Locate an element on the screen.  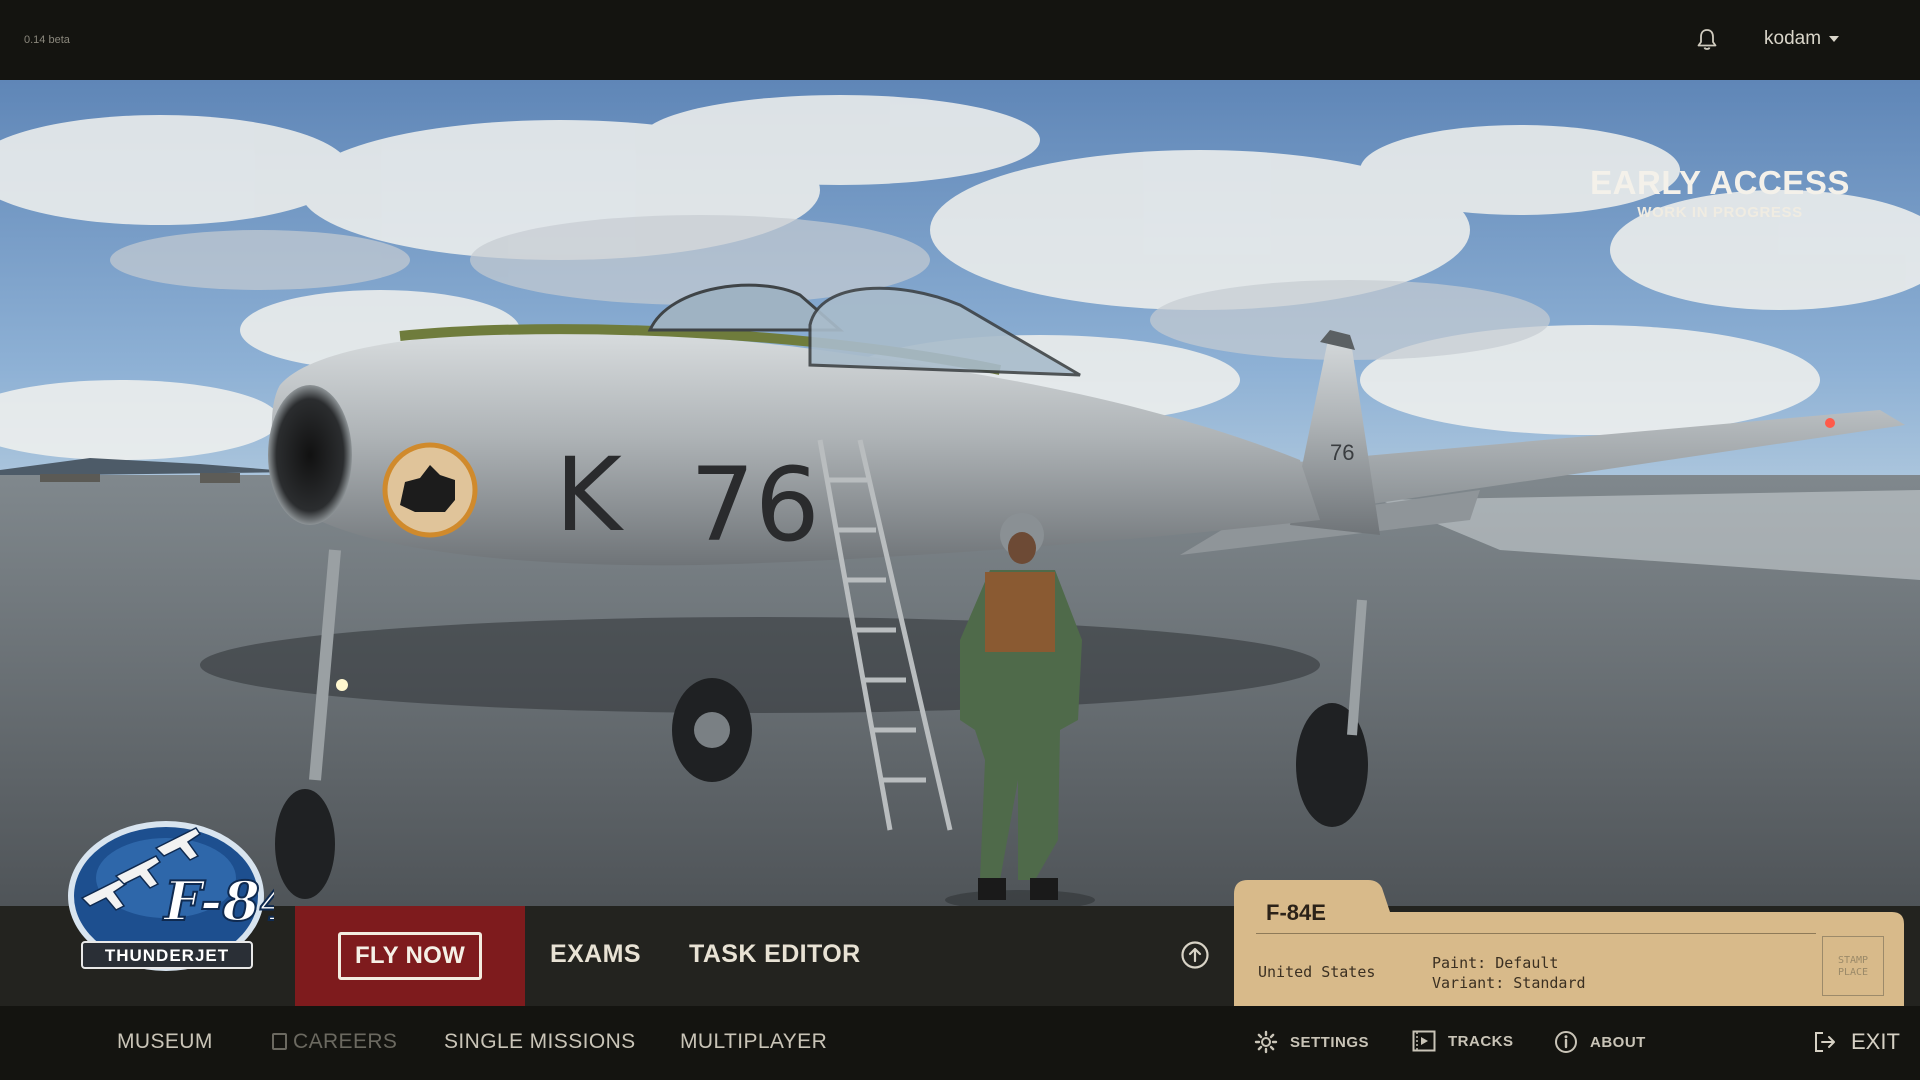
stamp-line-2: PLACE is located at coordinates (1853, 972).